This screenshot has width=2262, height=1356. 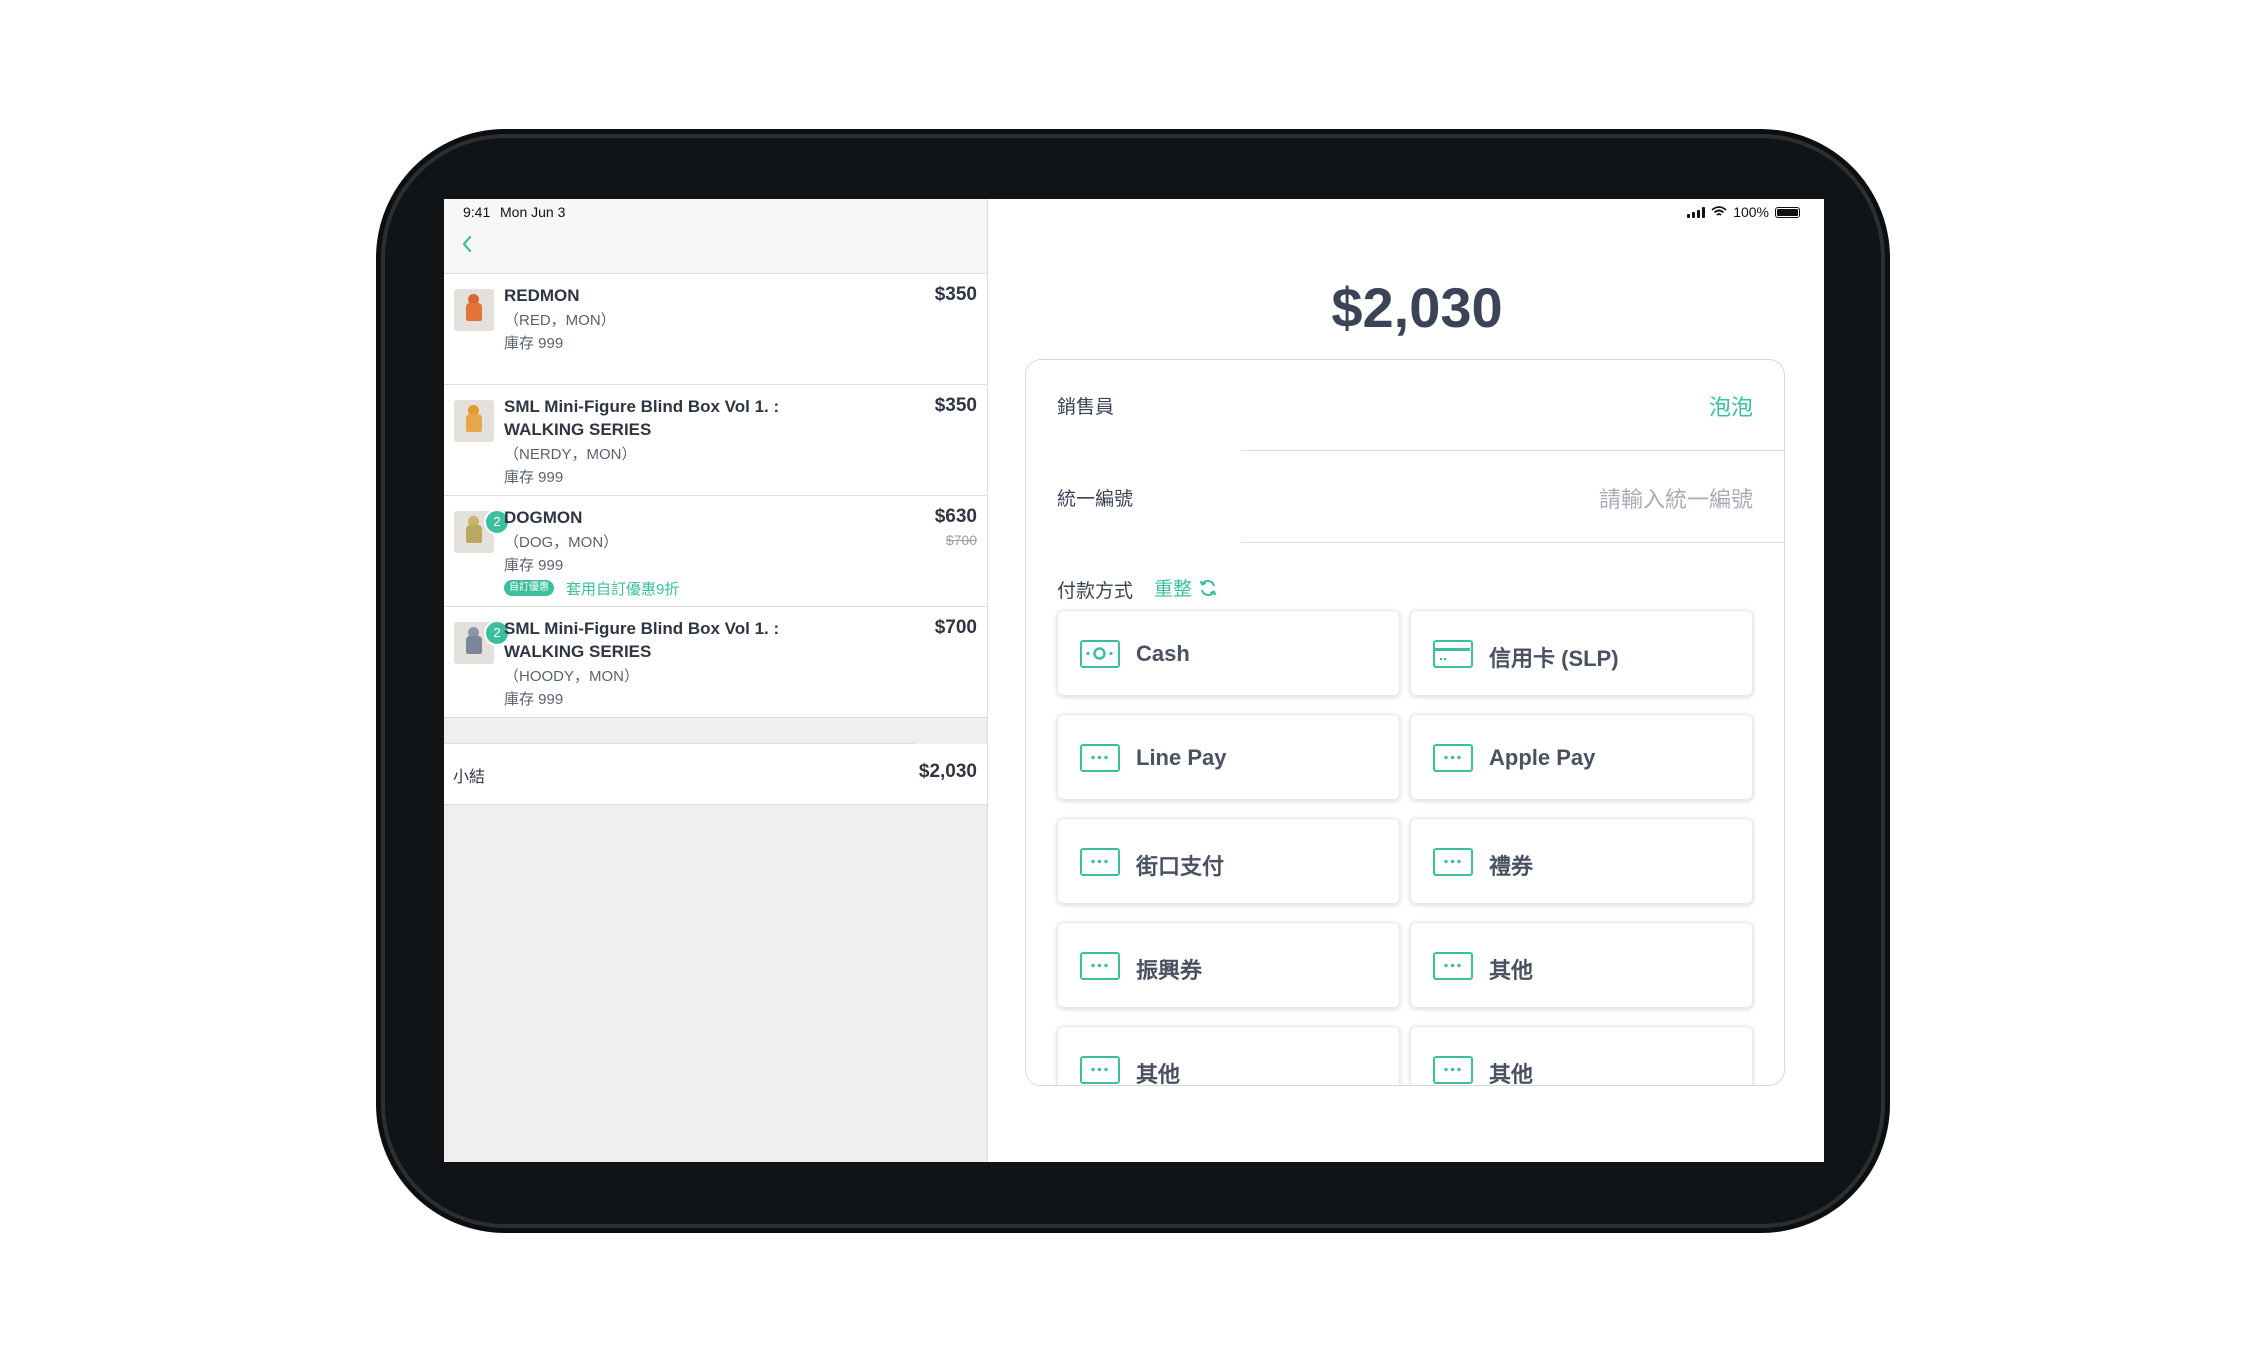 I want to click on subtotal-label: 小結, so click(x=469, y=777).